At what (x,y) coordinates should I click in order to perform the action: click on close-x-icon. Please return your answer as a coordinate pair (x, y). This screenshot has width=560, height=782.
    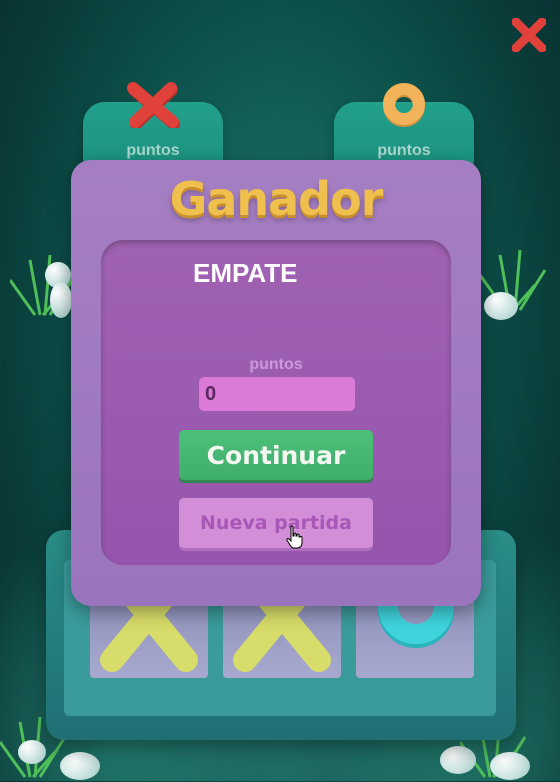
    Looking at the image, I should click on (529, 35).